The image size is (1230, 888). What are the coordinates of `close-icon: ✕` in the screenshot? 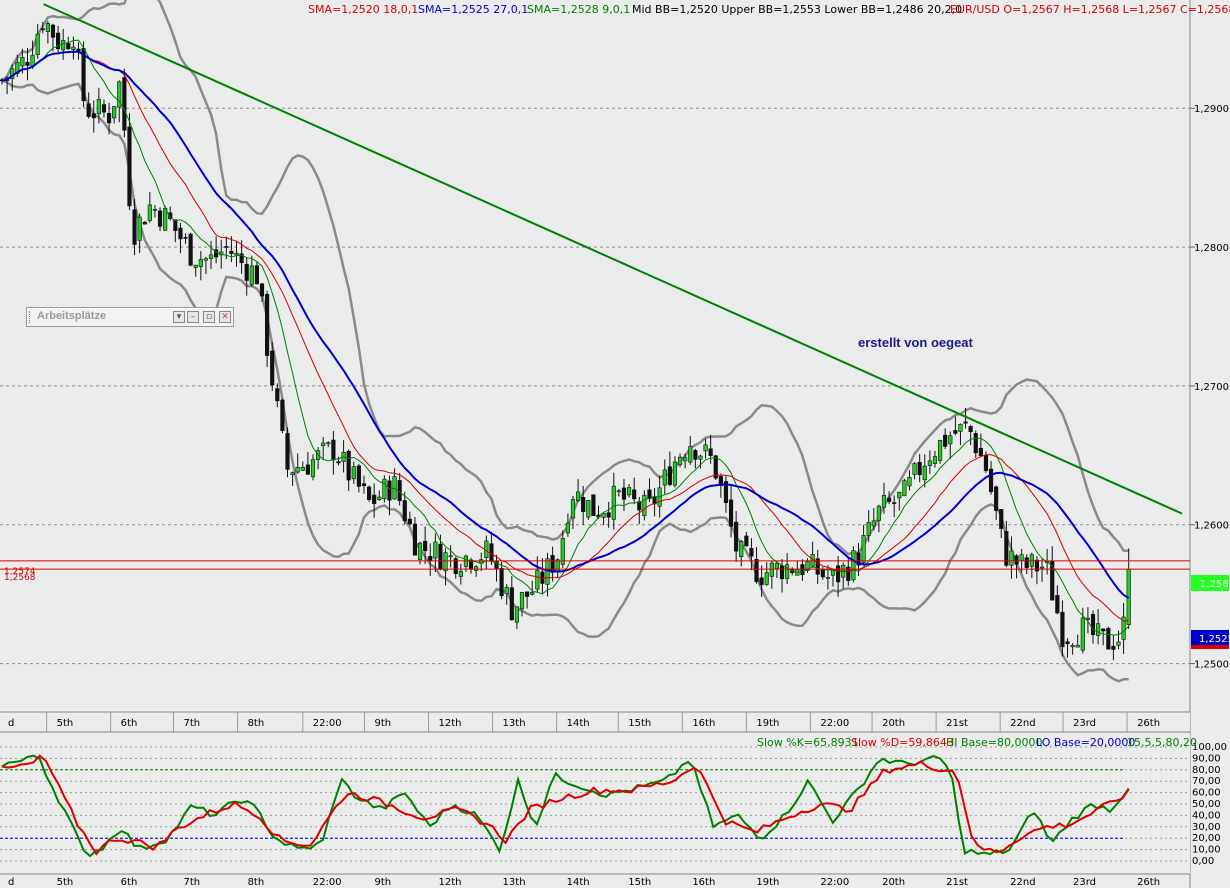 It's located at (225, 317).